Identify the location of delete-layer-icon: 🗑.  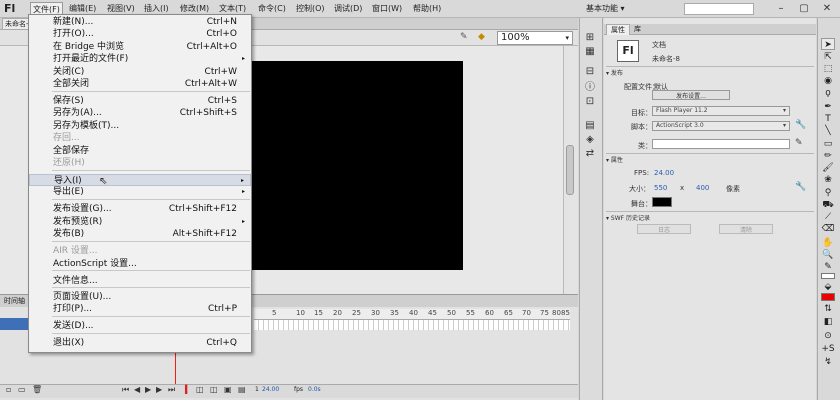
(37, 389).